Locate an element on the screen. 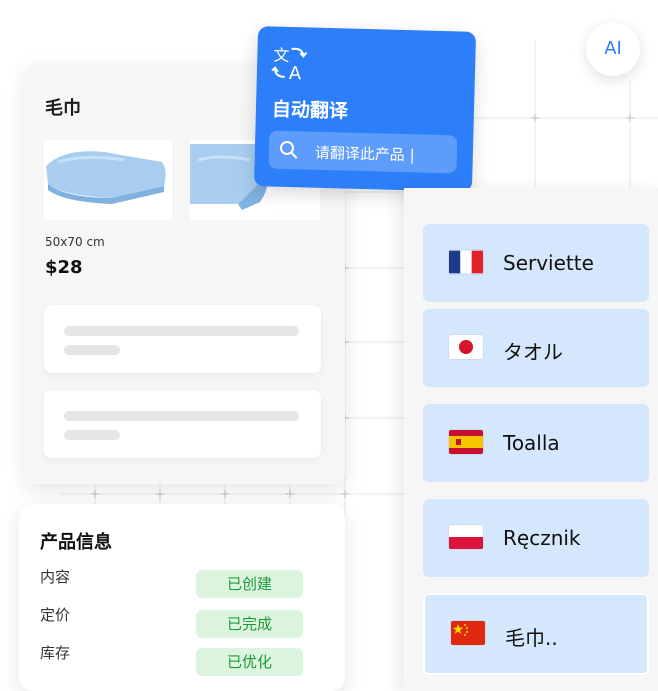 The width and height of the screenshot is (658, 691). japan-flag-icon is located at coordinates (466, 347).